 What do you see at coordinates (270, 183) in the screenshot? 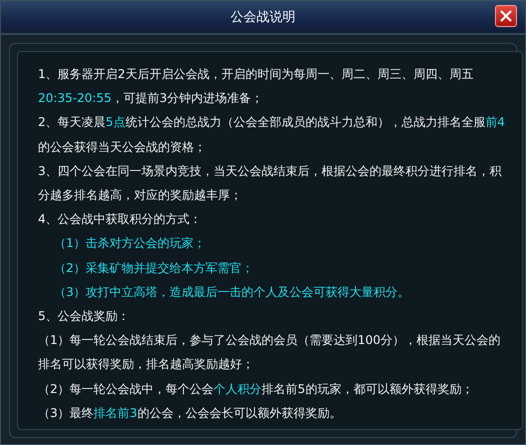
I see `rule-text: 3、四个公会在同一场景内竞技，当天公会战结束后，根据公会的最终积分进行排名，积分越多排名越高，对应的奖励越丰厚；` at bounding box center [270, 183].